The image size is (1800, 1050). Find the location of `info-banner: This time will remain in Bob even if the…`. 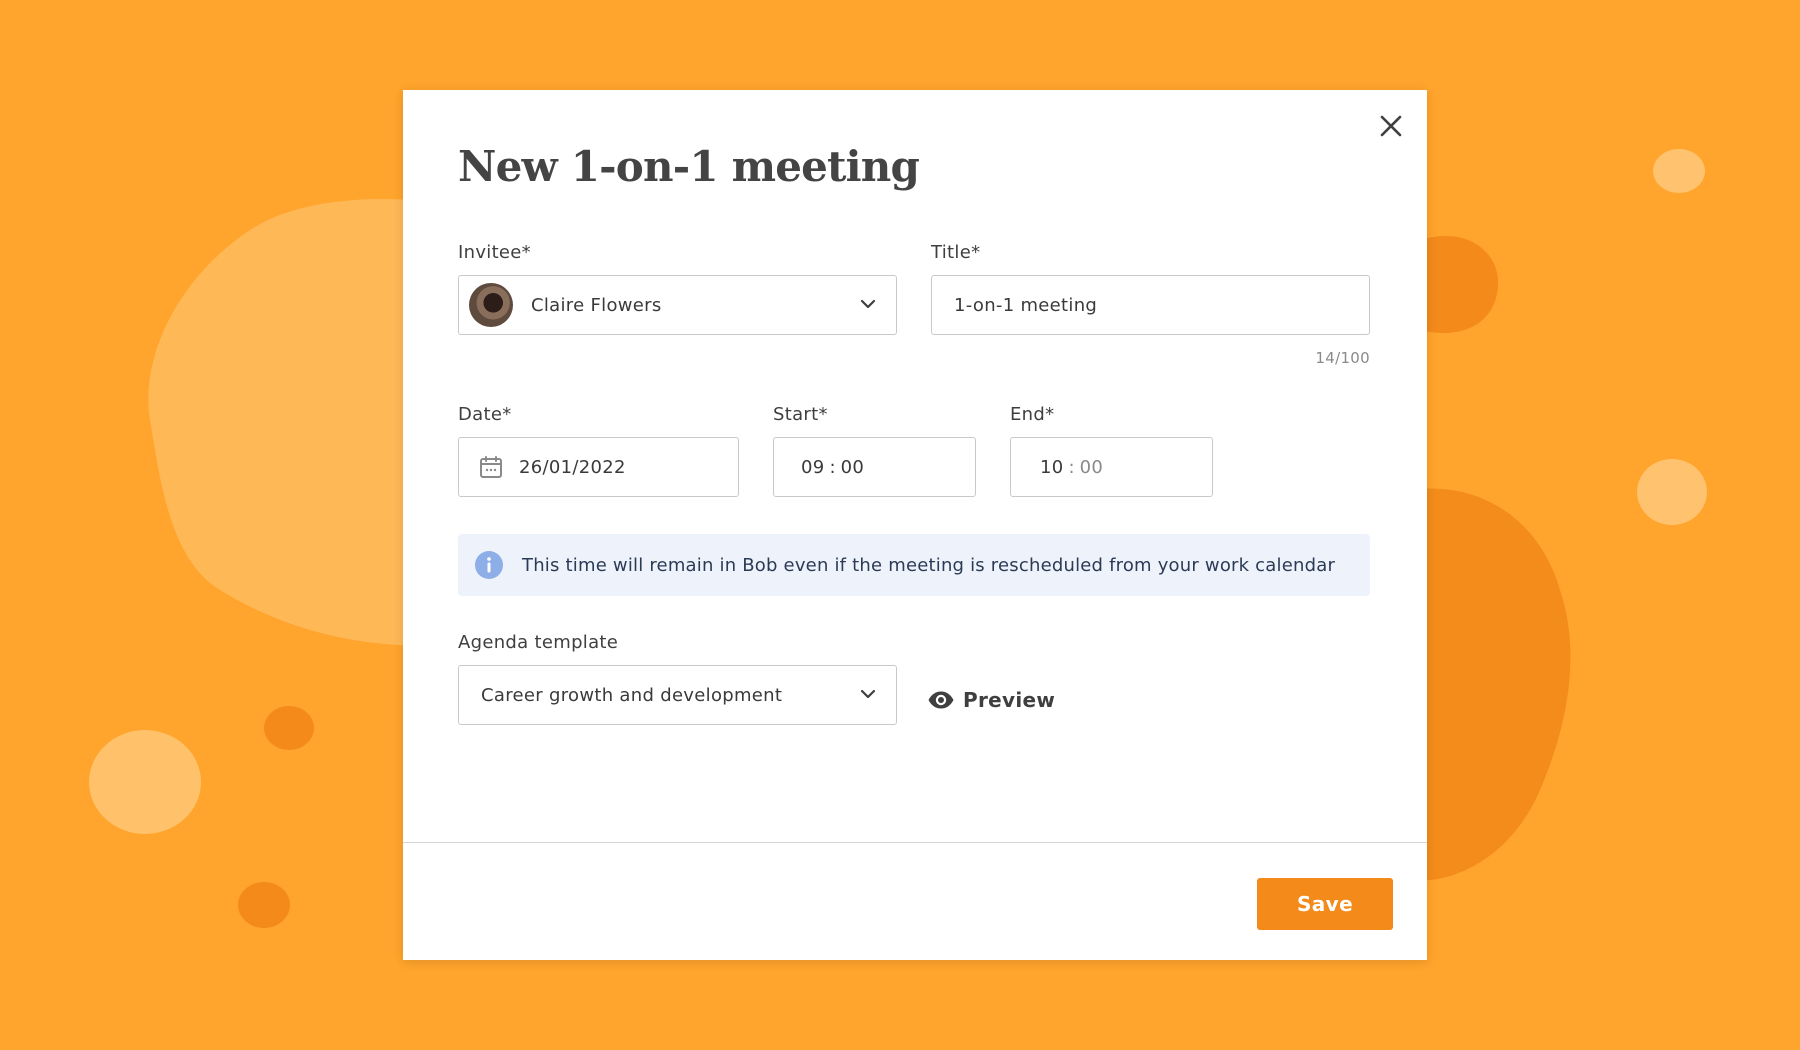

info-banner: This time will remain in Bob even if the… is located at coordinates (914, 565).